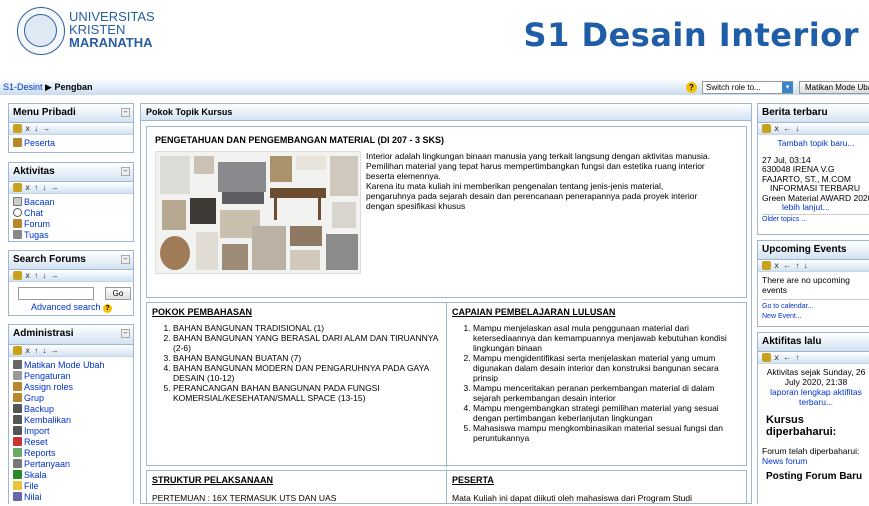 Image resolution: width=869 pixels, height=506 pixels. What do you see at coordinates (17, 223) in the screenshot?
I see `forum-icon` at bounding box center [17, 223].